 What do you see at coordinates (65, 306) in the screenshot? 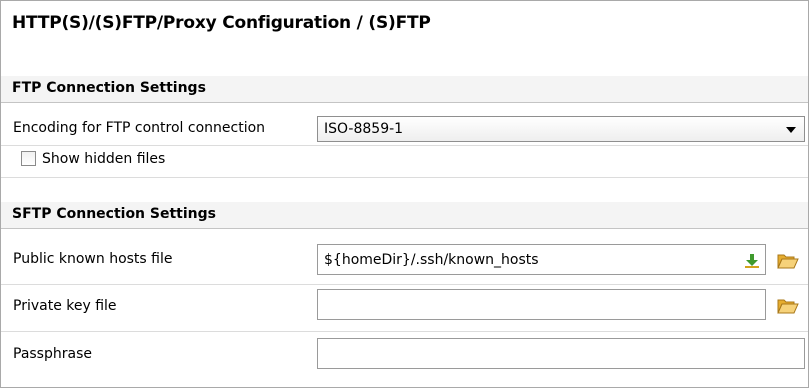
I see `private-key-label: Private key file` at bounding box center [65, 306].